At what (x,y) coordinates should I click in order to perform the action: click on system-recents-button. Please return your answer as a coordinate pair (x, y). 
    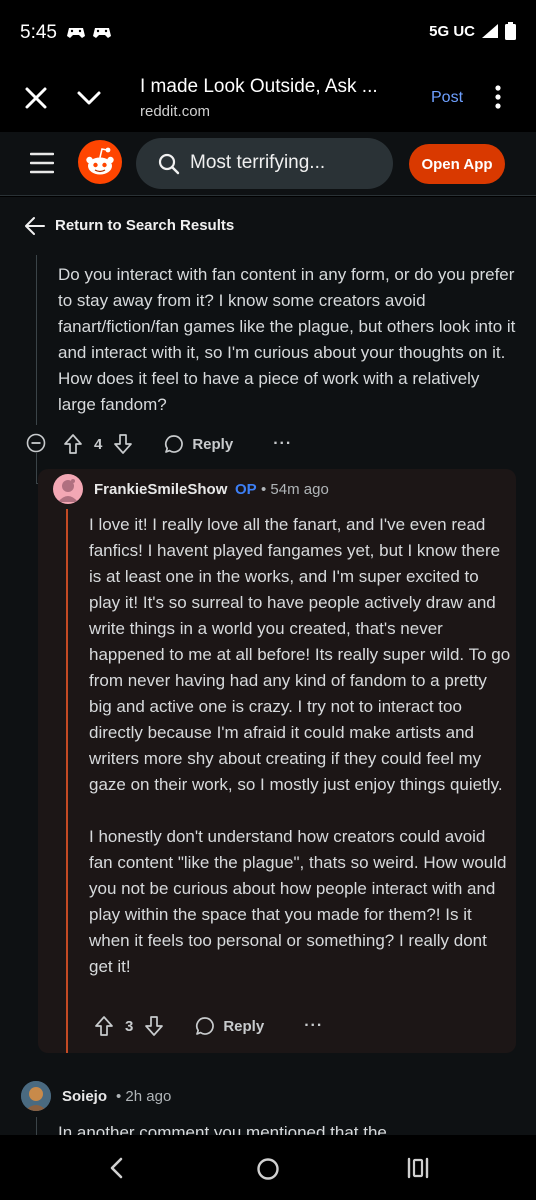
    Looking at the image, I should click on (418, 1168).